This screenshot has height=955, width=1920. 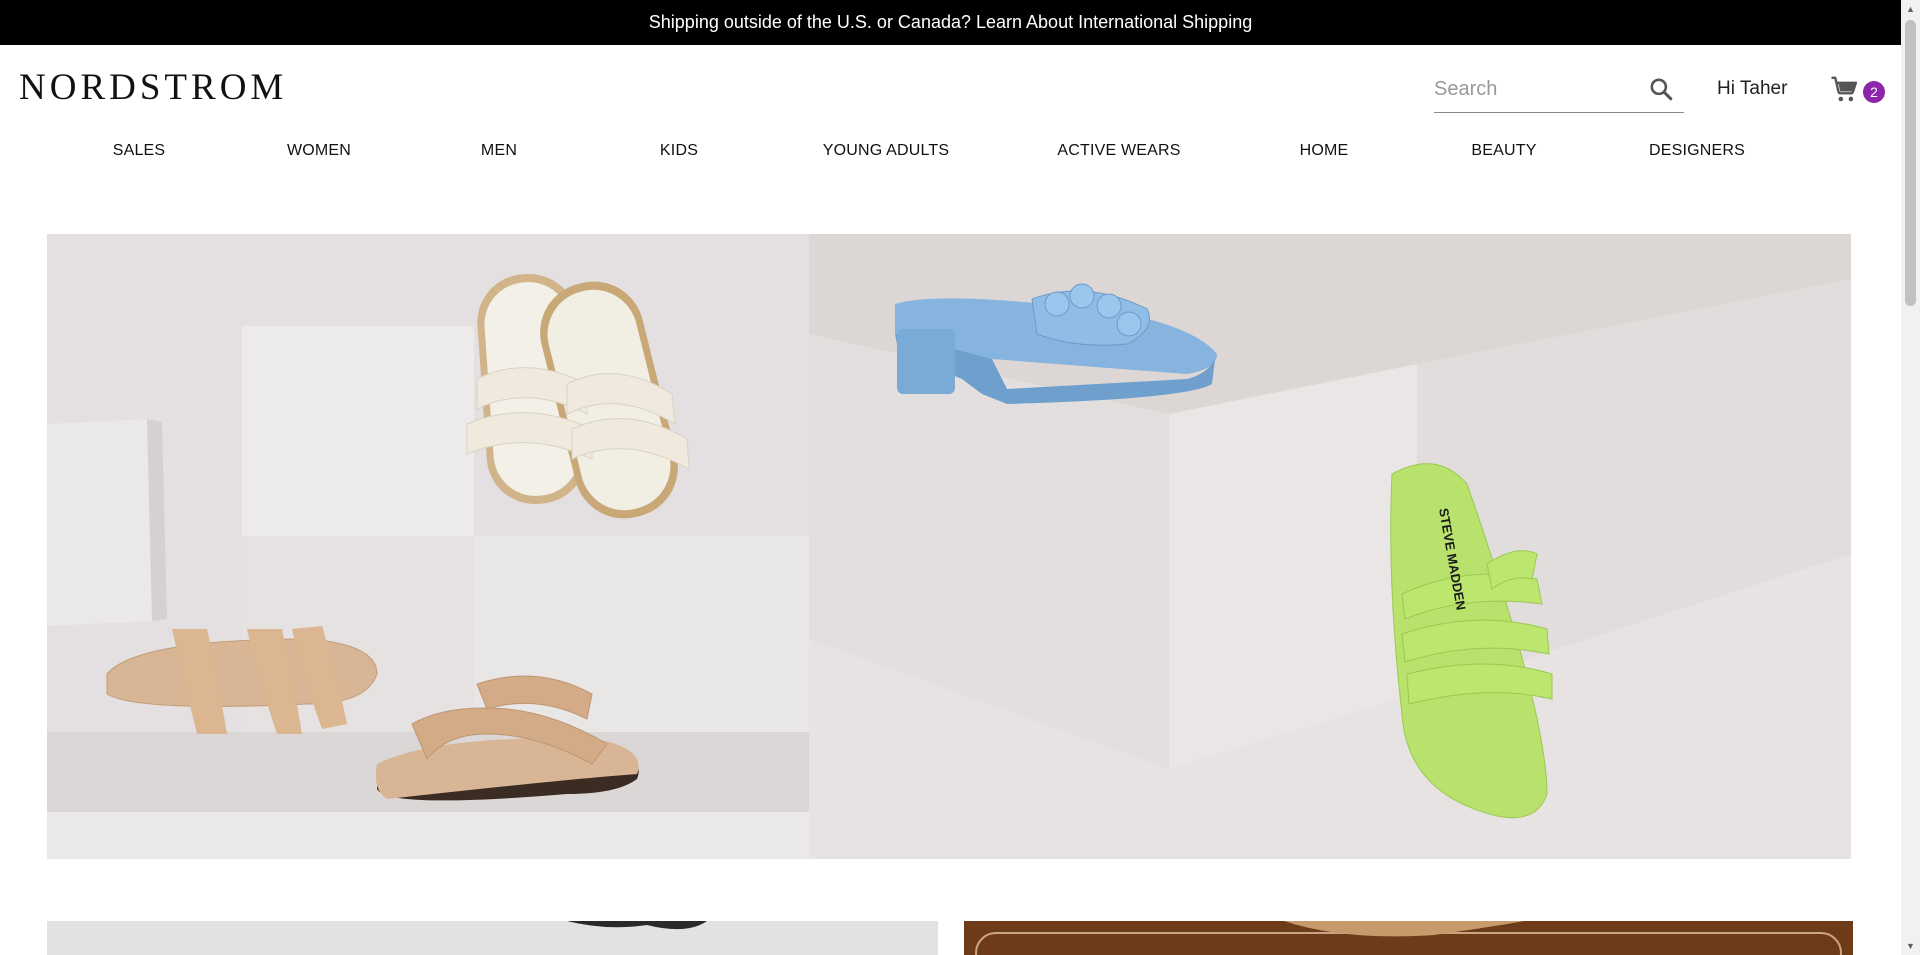 What do you see at coordinates (1661, 89) in the screenshot?
I see `search-icon` at bounding box center [1661, 89].